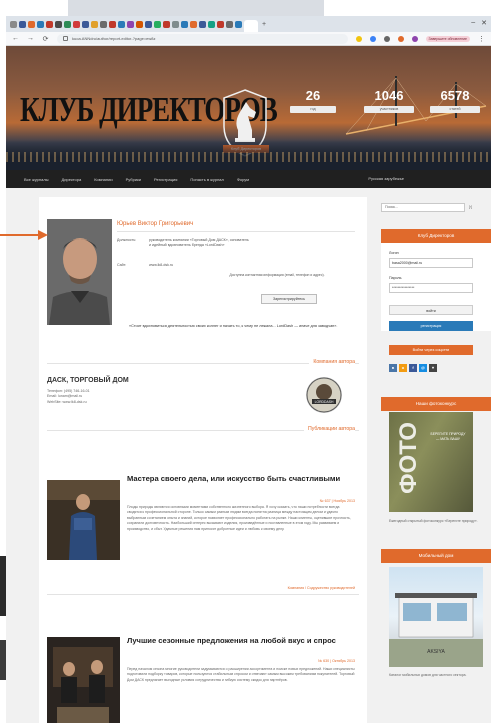 This screenshot has width=491, height=723. What do you see at coordinates (199, 265) in the screenshot?
I see `site-link: www.lk8-dsk.ru` at bounding box center [199, 265].